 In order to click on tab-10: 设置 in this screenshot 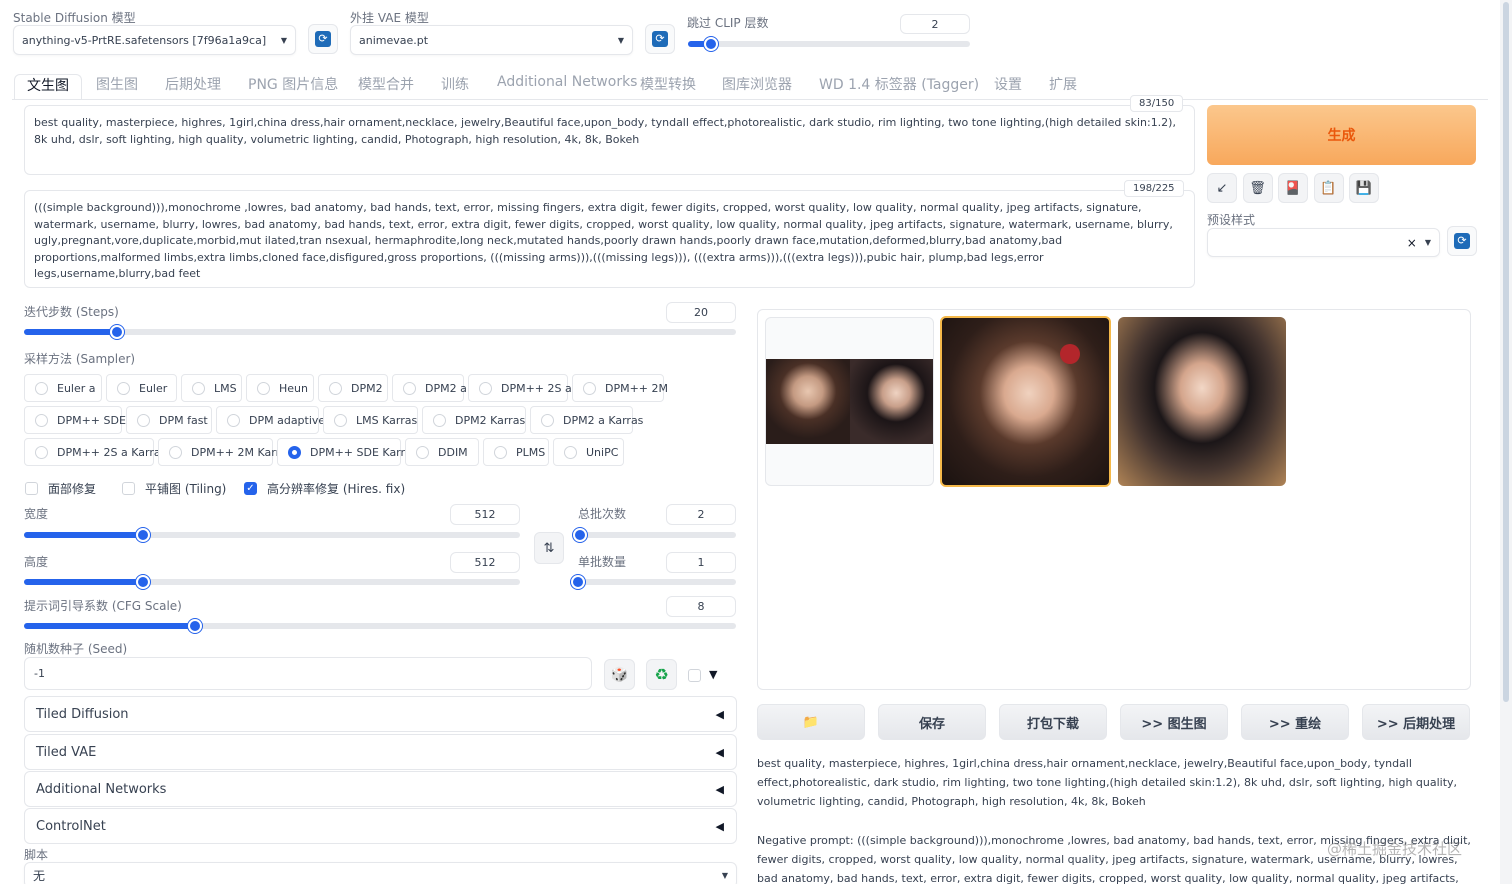, I will do `click(1008, 84)`.